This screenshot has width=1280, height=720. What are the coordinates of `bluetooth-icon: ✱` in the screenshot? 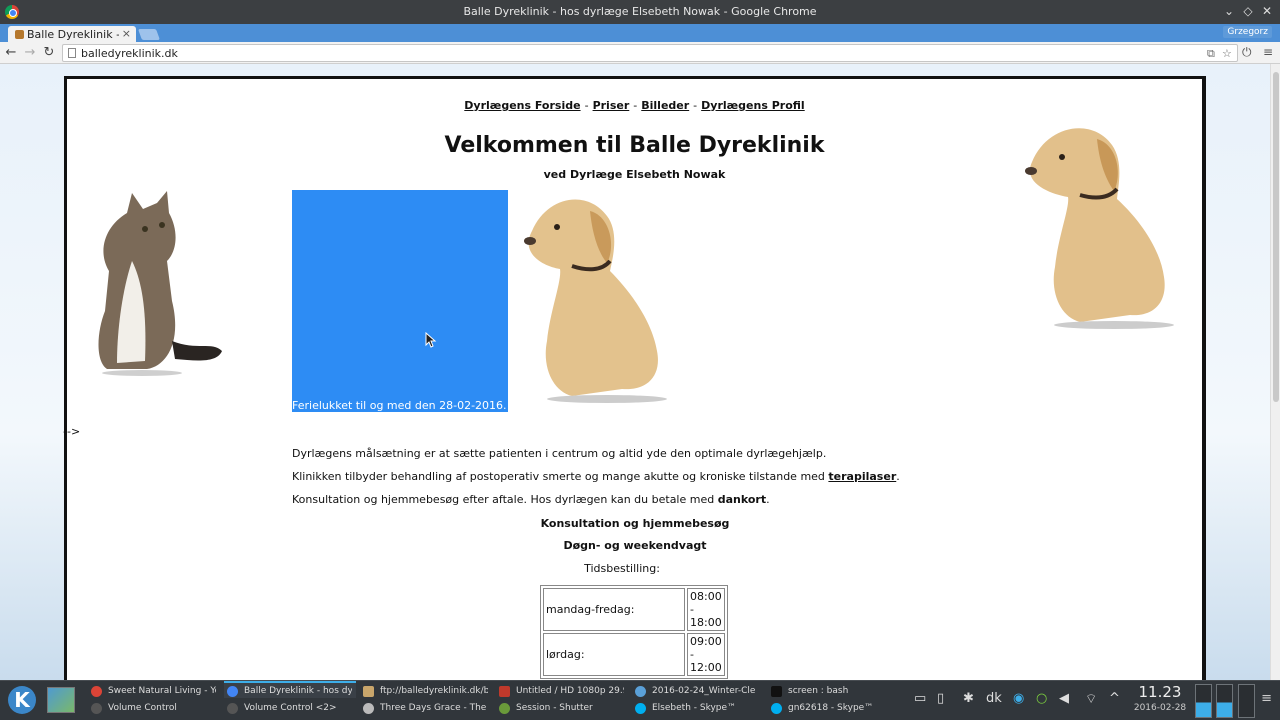 It's located at (968, 698).